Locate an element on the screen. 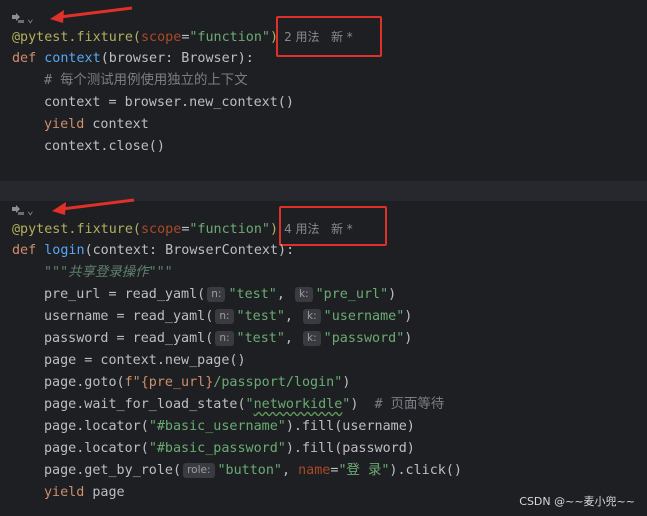 The height and width of the screenshot is (516, 647). code-line: page = context.new_page() is located at coordinates (145, 360).